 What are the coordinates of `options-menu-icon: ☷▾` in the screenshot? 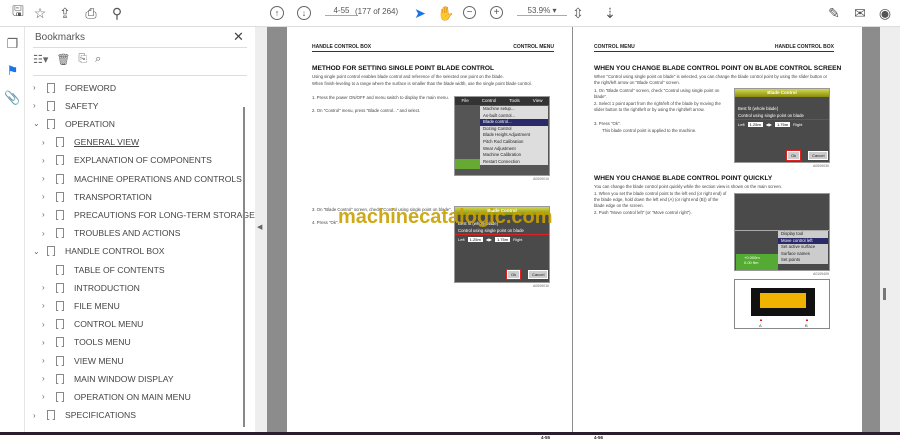 It's located at (40, 62).